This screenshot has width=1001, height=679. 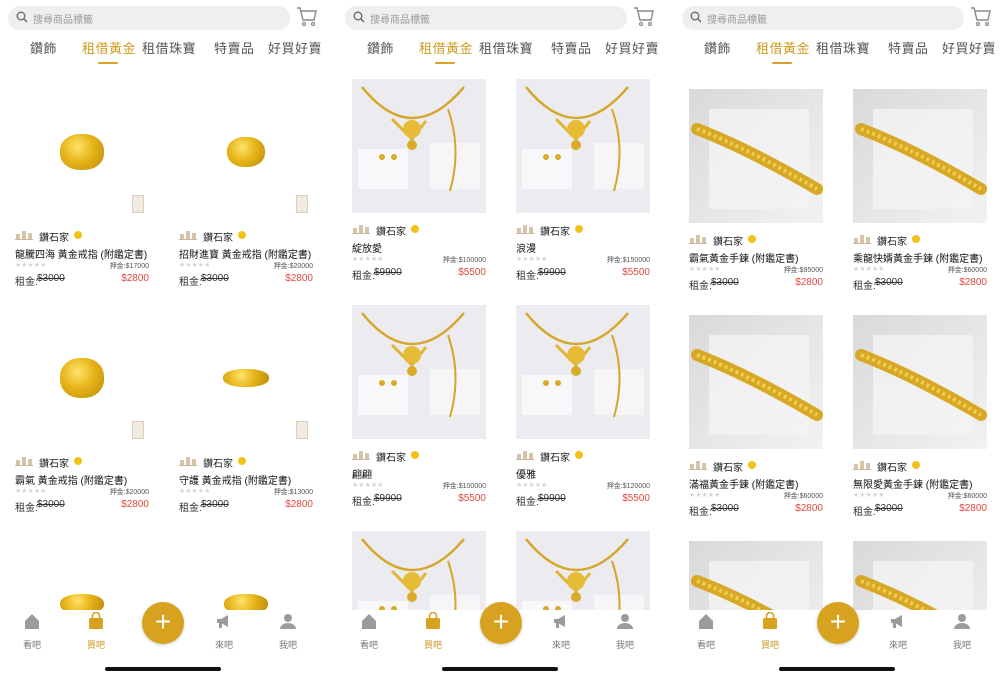 What do you see at coordinates (756, 284) in the screenshot?
I see `price-row: 租金: $3000 $2800` at bounding box center [756, 284].